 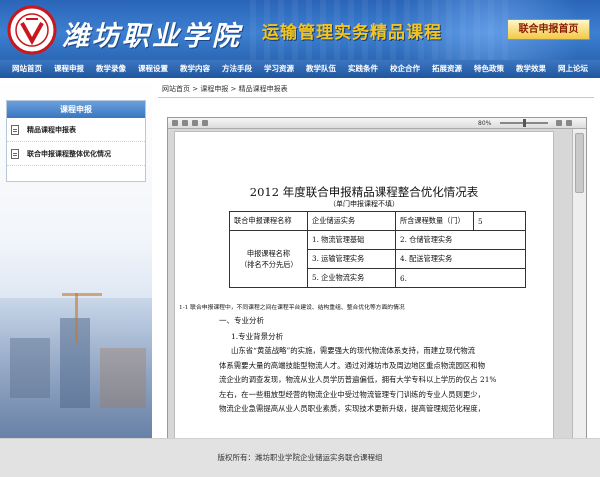 What do you see at coordinates (460, 240) in the screenshot?
I see `table-cell: 2. 仓储管理实务` at bounding box center [460, 240].